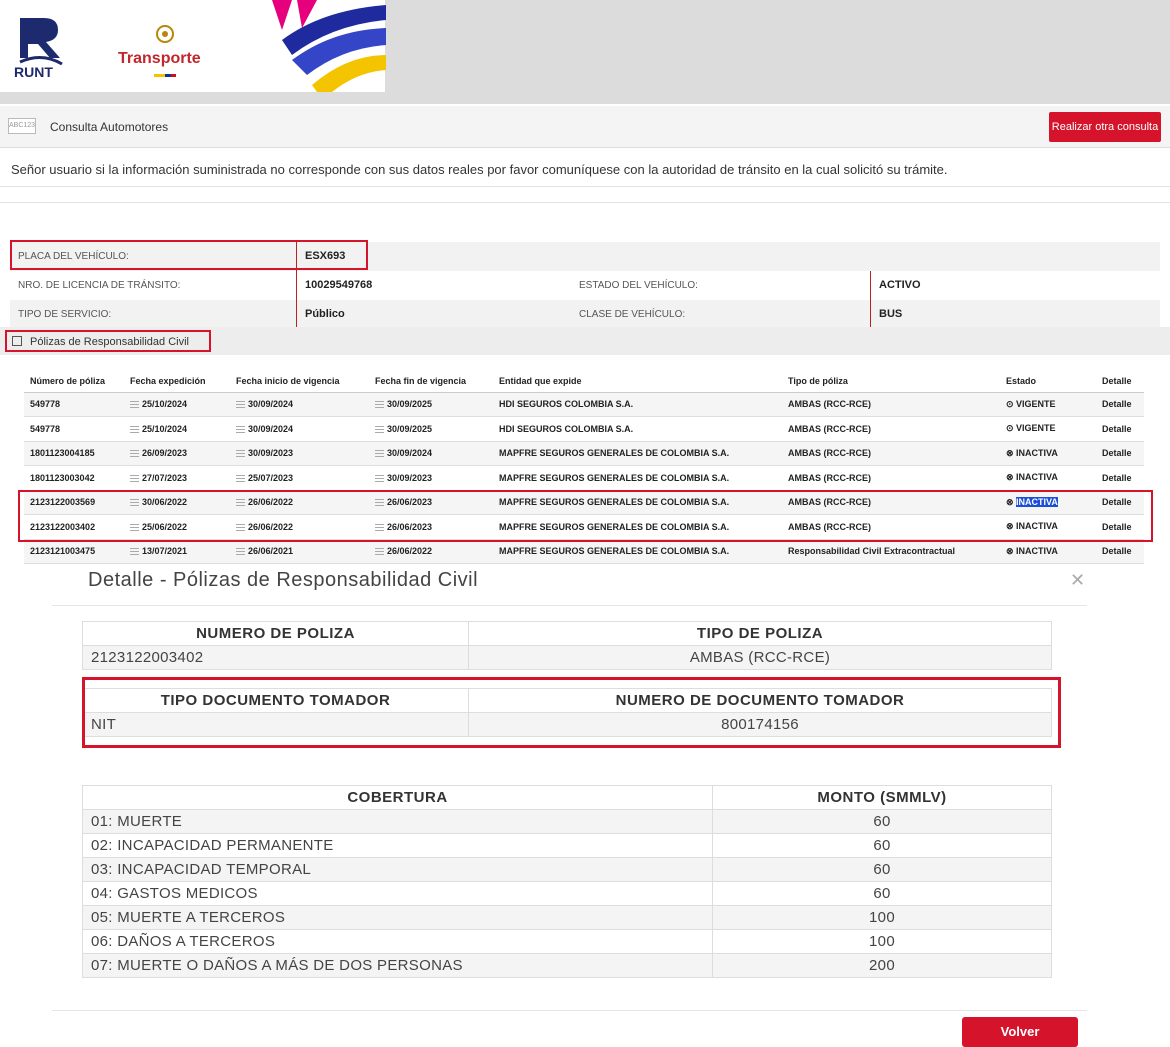  Describe the element at coordinates (585, 516) in the screenshot. I see `highlight-polizas-rows` at that location.